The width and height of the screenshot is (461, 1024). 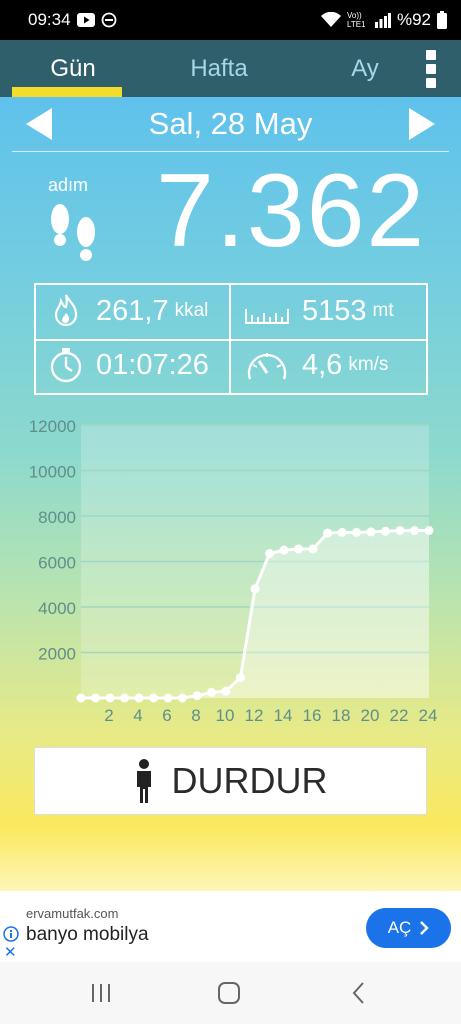 I want to click on home-icon, so click(x=229, y=993).